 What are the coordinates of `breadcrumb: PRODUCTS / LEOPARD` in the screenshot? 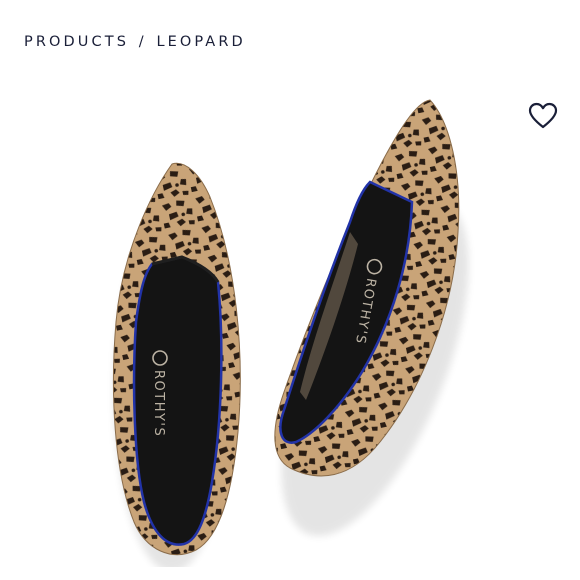 It's located at (135, 42).